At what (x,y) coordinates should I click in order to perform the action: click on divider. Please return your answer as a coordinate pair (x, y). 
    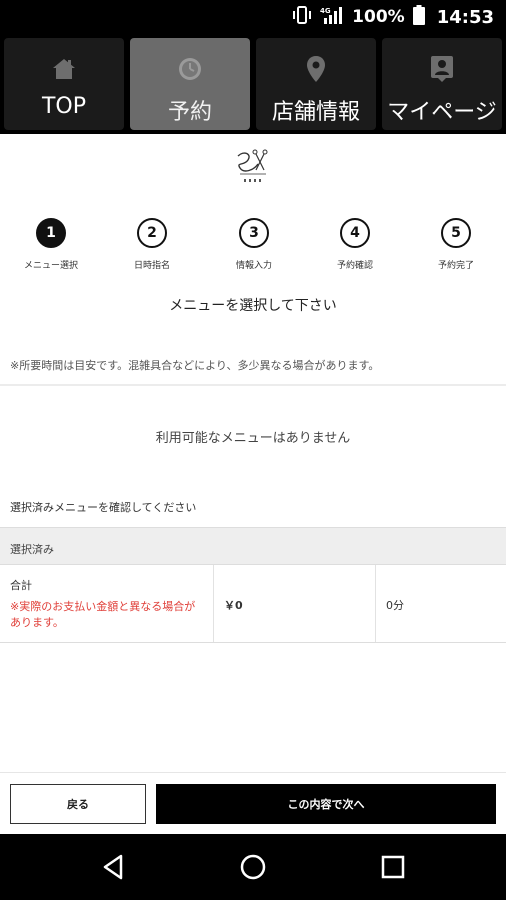
    Looking at the image, I should click on (253, 385).